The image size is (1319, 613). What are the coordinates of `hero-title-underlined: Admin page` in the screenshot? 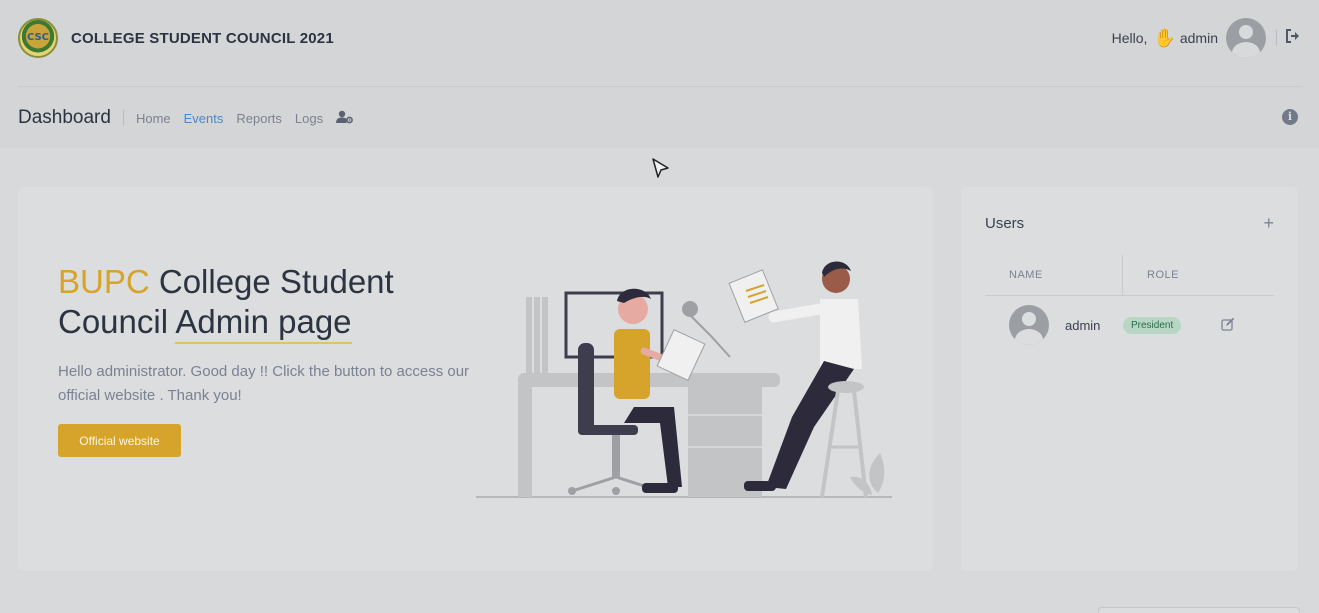 It's located at (263, 323).